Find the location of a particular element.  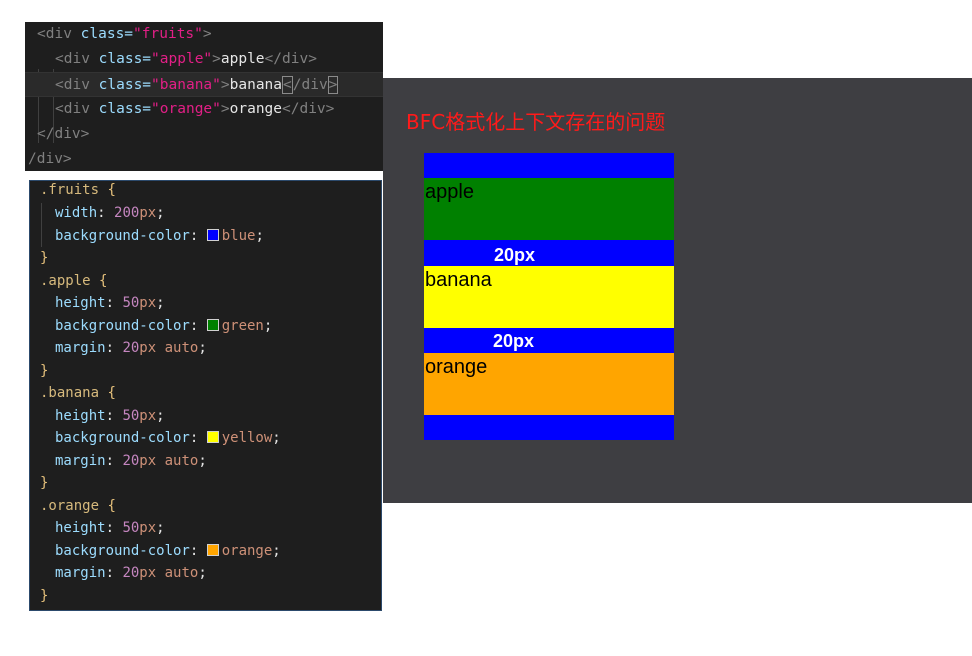

code-line: <div class="fruits"> is located at coordinates (124, 34).